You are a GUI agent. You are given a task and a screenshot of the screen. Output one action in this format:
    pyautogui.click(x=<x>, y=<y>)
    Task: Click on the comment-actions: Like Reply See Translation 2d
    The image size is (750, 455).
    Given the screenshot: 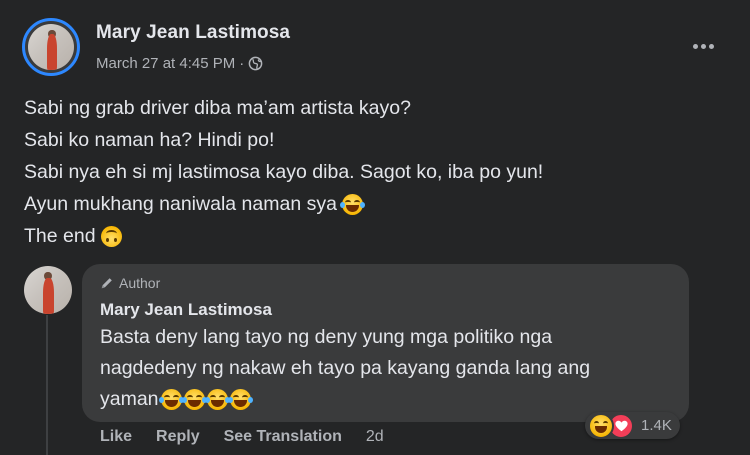 What is the action you would take?
    pyautogui.click(x=242, y=437)
    